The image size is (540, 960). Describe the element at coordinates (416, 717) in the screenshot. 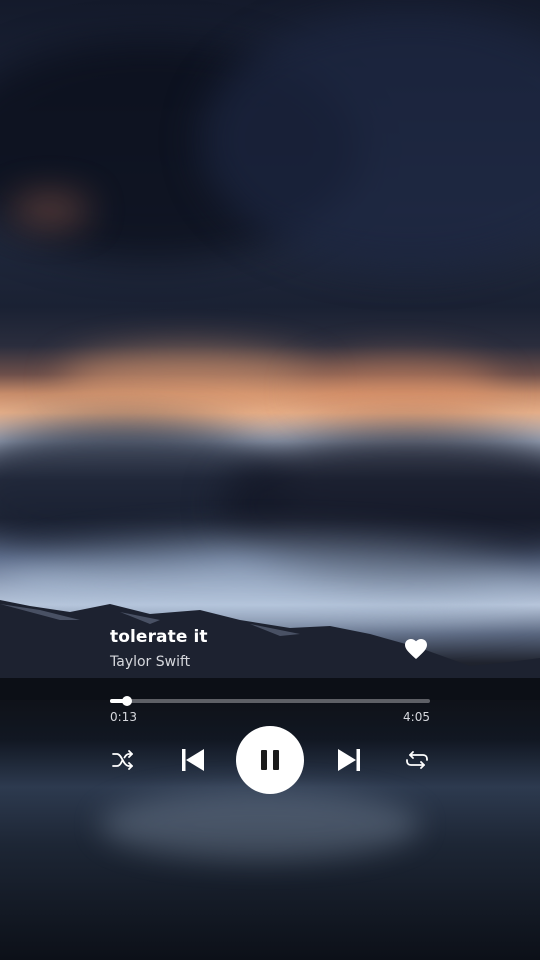

I see `total-time: 4:05` at that location.